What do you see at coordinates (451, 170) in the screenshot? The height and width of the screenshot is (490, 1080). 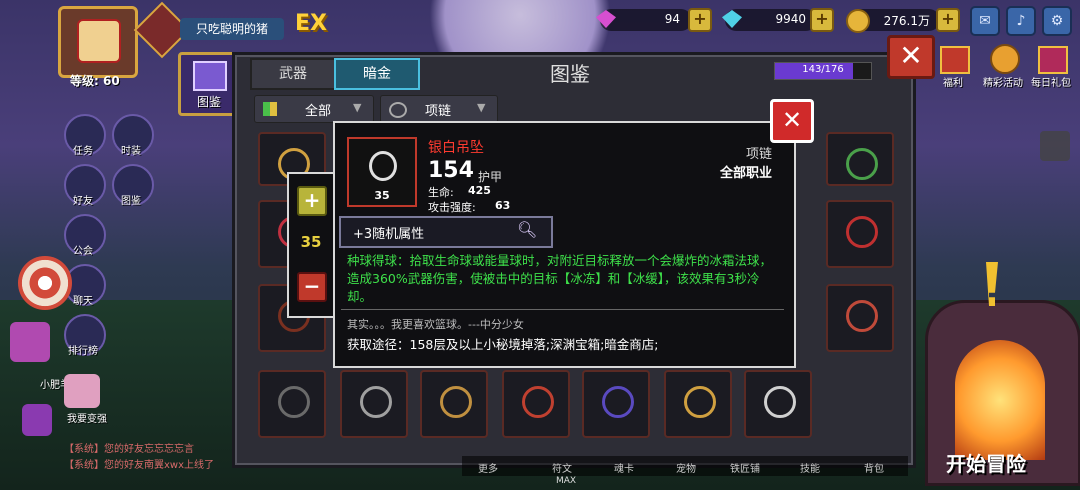 I see `item-power: 154` at bounding box center [451, 170].